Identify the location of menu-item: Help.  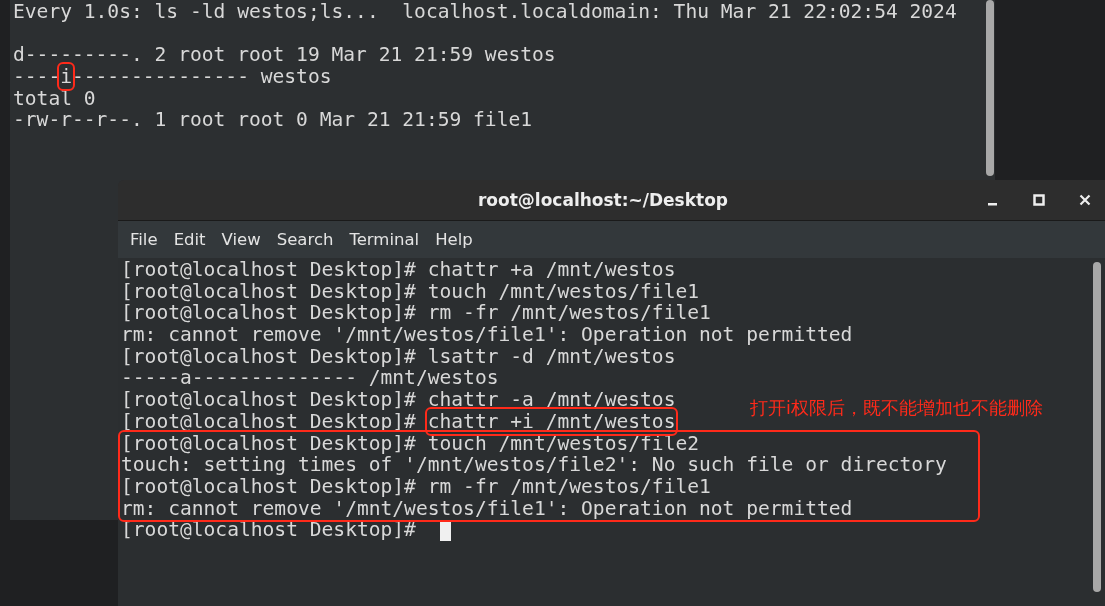
(454, 239).